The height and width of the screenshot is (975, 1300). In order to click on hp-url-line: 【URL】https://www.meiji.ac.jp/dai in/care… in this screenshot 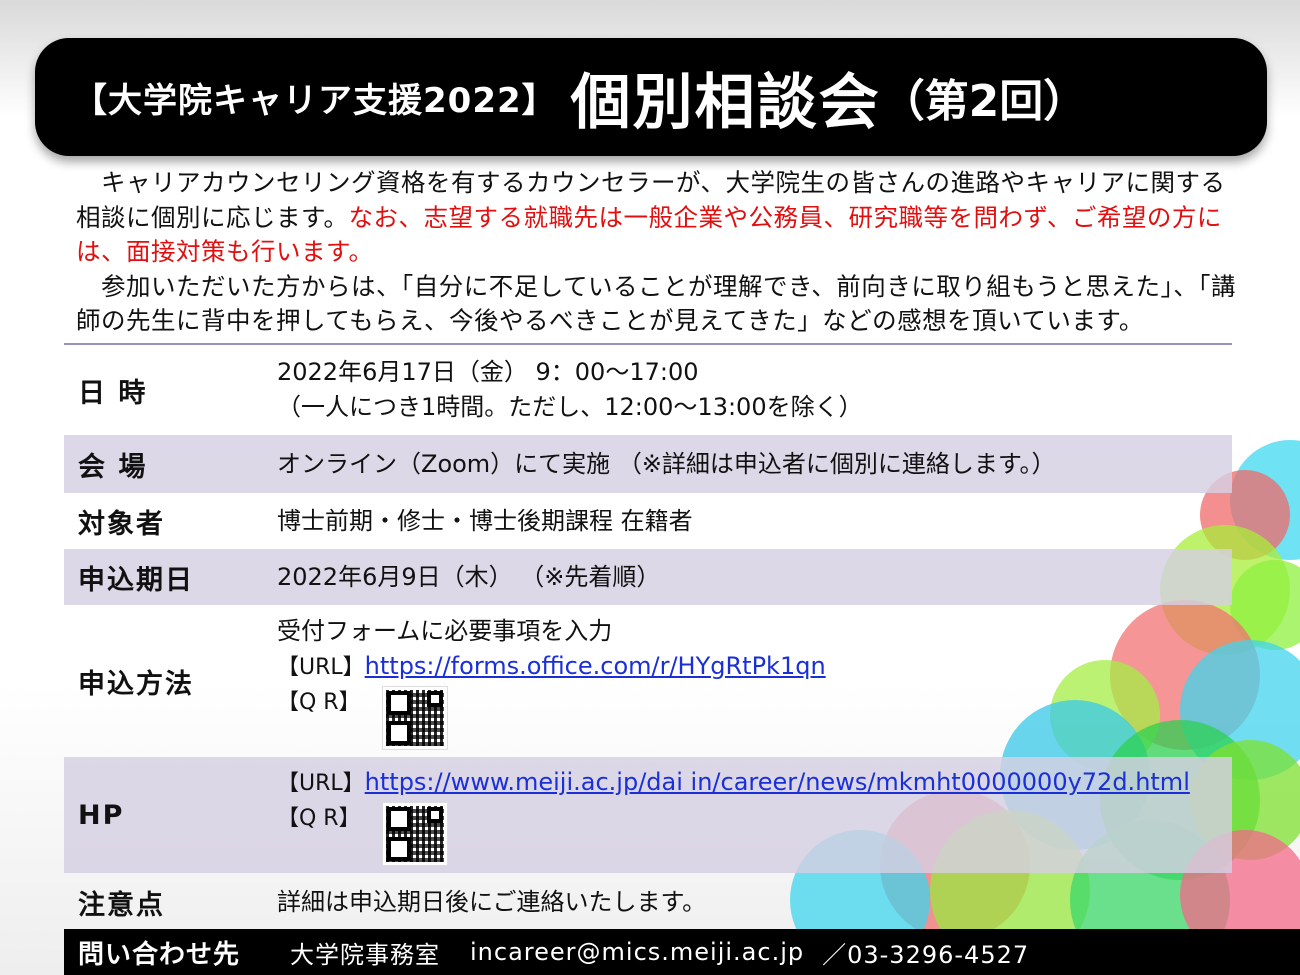, I will do `click(733, 783)`.